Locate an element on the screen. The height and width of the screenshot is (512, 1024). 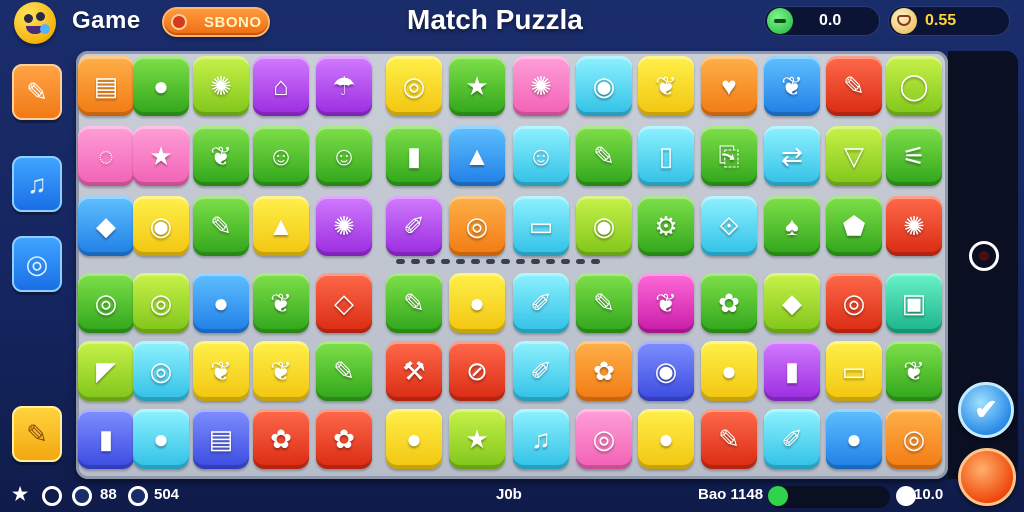
game-tile: ⇄ is located at coordinates (792, 156).